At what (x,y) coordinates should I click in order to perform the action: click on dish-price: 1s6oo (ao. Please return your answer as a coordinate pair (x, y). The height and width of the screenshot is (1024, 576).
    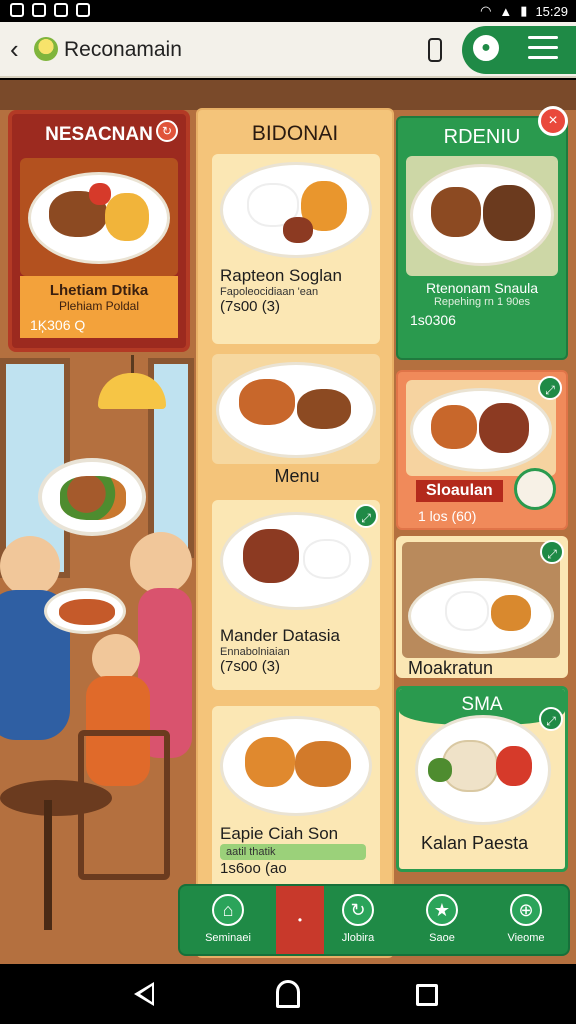
    Looking at the image, I should click on (253, 868).